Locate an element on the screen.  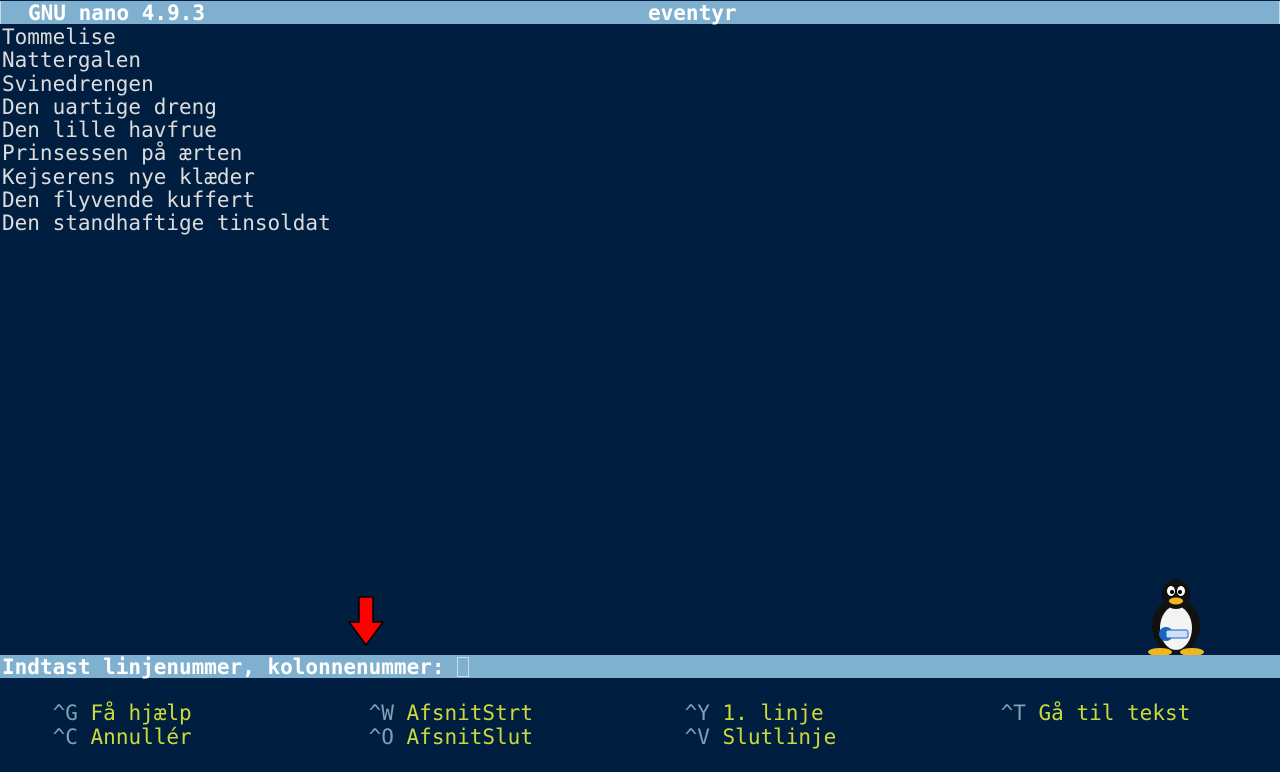
editor-line: Tommelise is located at coordinates (166, 37).